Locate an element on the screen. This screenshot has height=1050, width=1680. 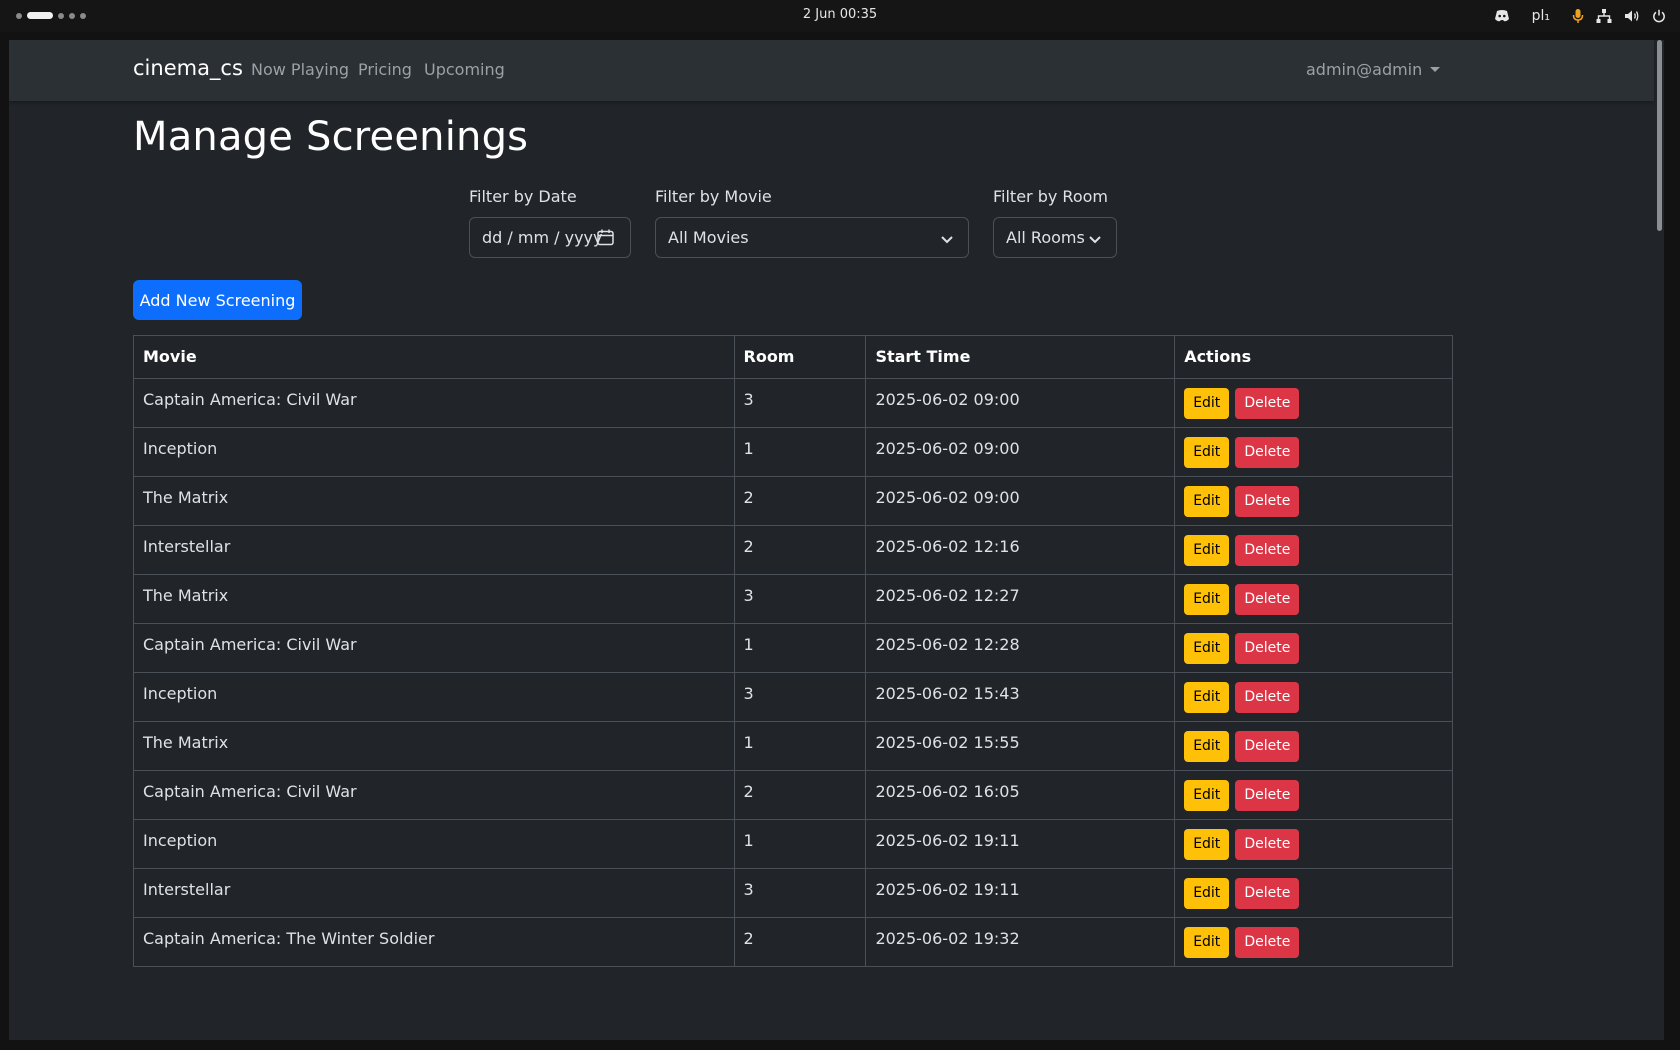
keyboard-layout-indicator: pl₁ is located at coordinates (1541, 16).